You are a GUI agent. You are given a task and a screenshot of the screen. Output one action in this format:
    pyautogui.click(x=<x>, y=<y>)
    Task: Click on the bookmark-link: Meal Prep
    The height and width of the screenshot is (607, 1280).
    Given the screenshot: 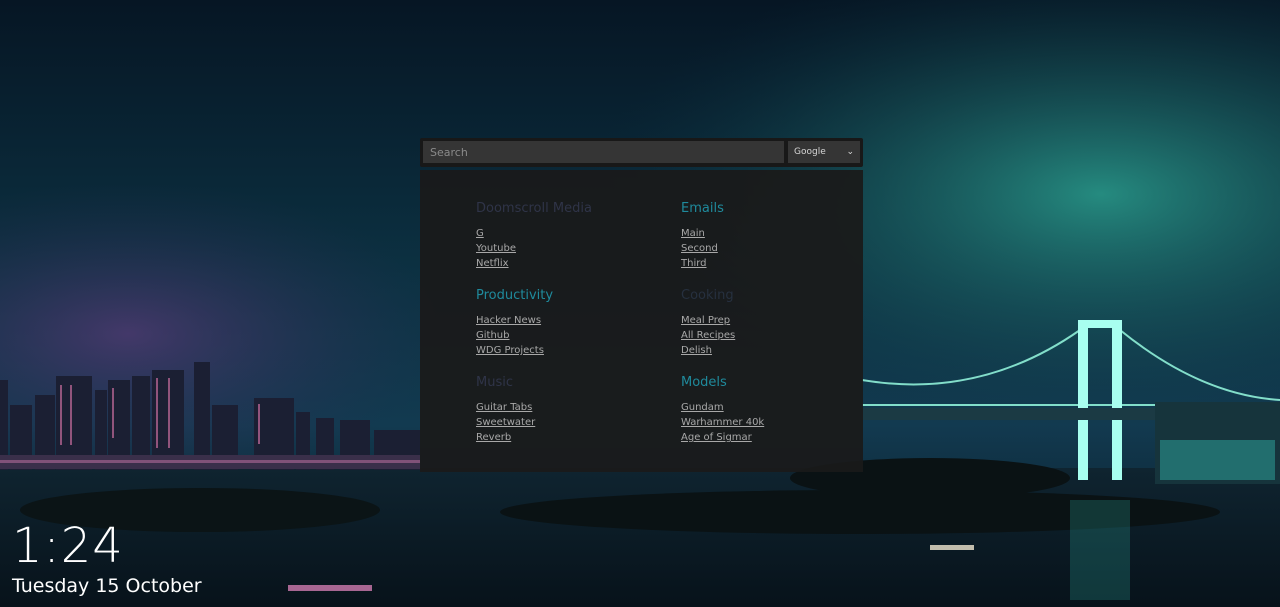 What is the action you would take?
    pyautogui.click(x=771, y=320)
    